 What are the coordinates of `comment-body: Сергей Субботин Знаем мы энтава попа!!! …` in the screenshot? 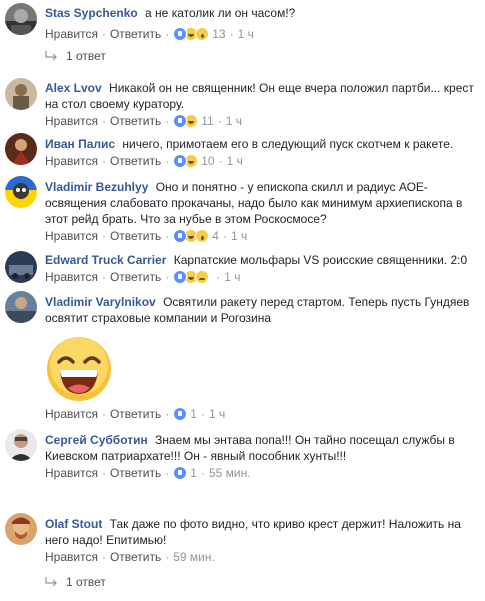 It's located at (260, 448).